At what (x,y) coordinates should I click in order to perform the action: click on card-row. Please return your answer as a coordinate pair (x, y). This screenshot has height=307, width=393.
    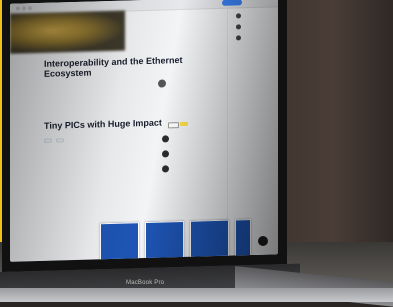
    Looking at the image, I should click on (175, 240).